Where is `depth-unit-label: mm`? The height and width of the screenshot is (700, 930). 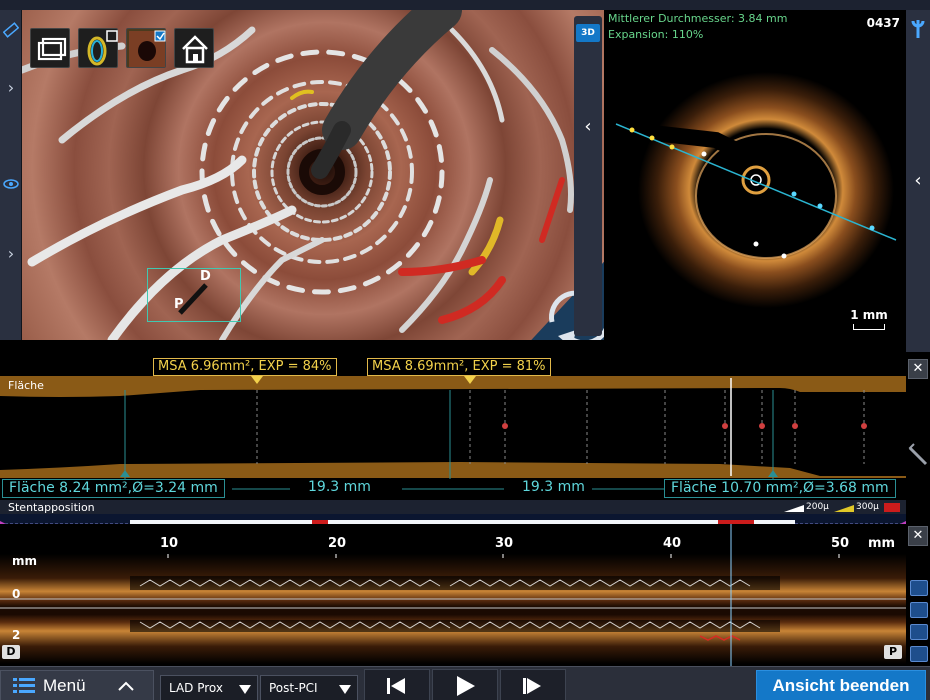
depth-unit-label: mm is located at coordinates (25, 561).